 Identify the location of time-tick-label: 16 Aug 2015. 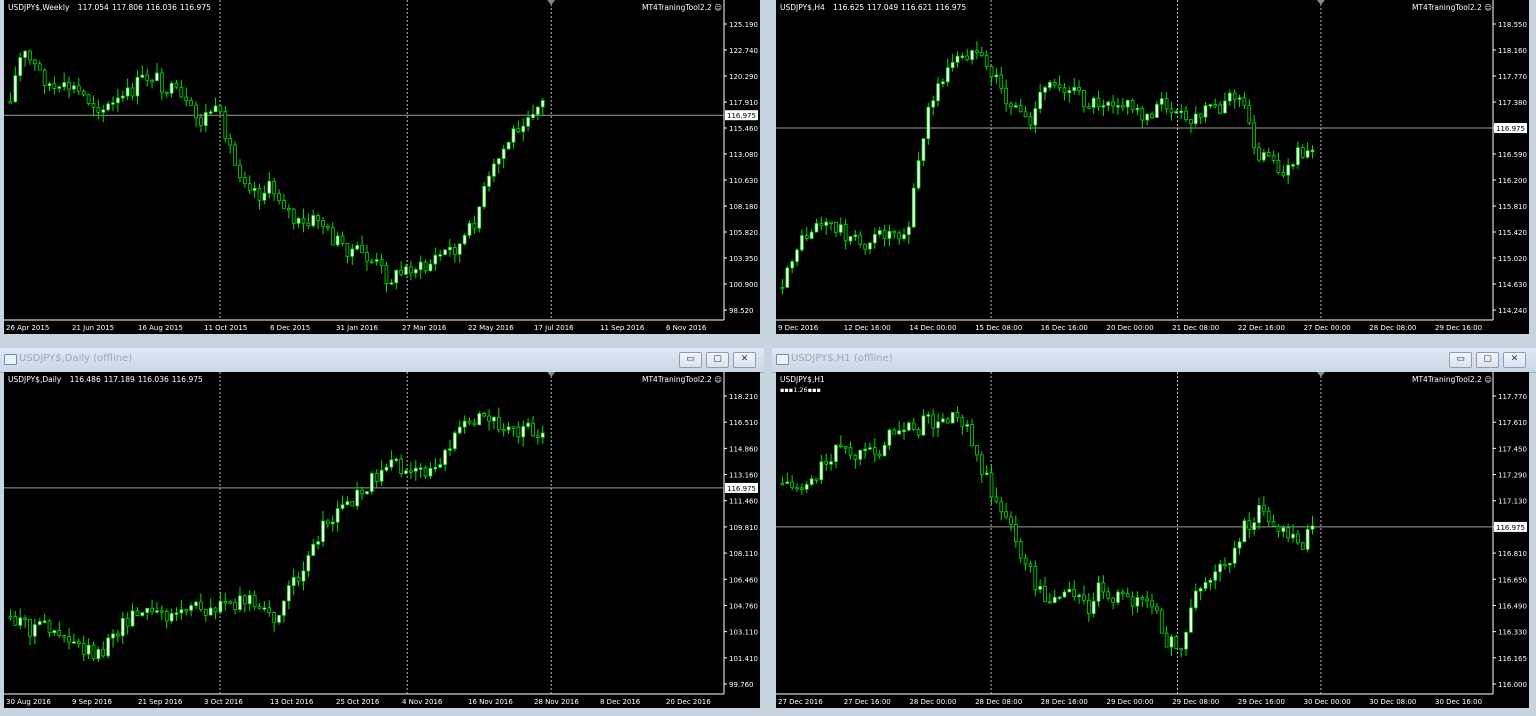
(160, 328).